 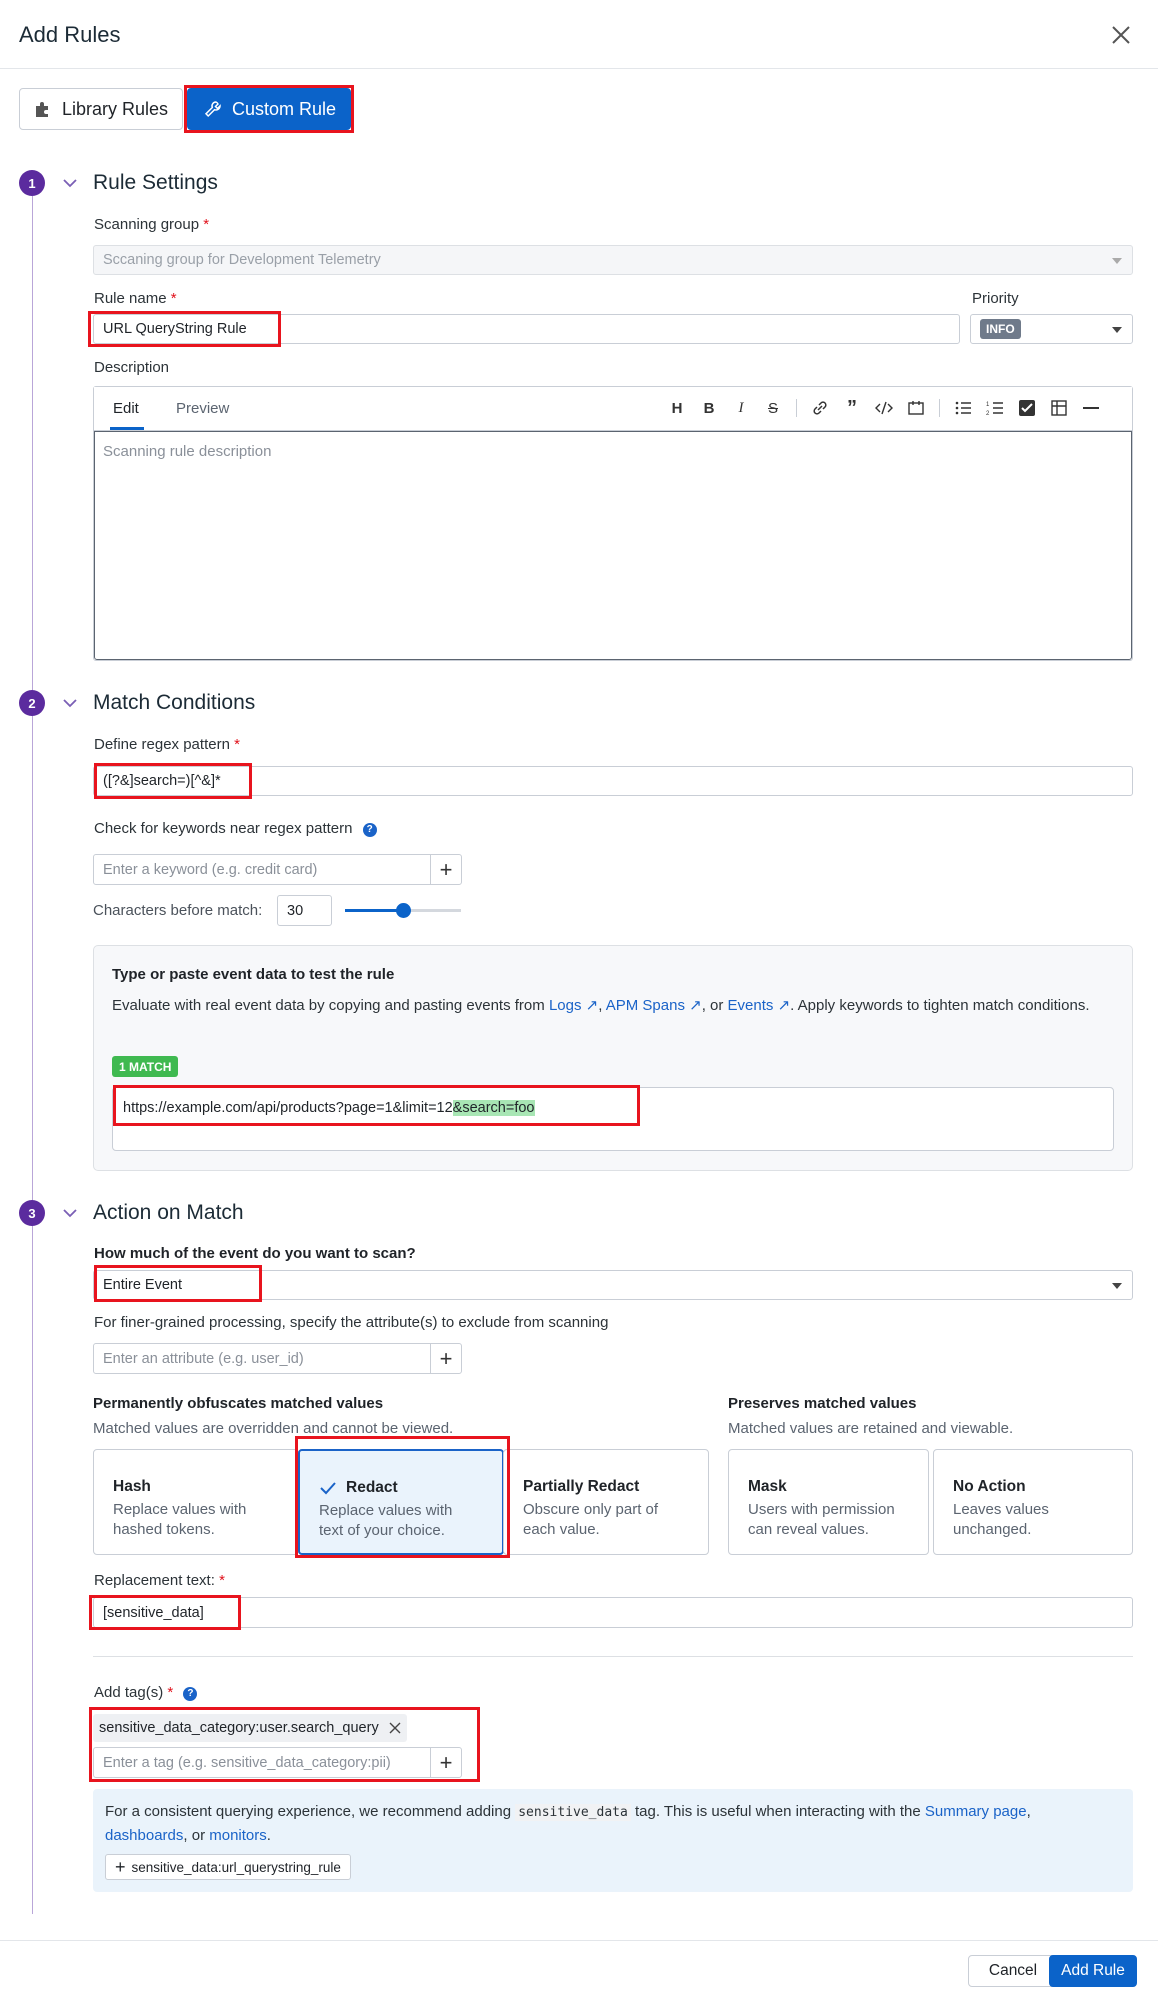 What do you see at coordinates (1093, 1971) in the screenshot?
I see `add-rule-button: Add Rule` at bounding box center [1093, 1971].